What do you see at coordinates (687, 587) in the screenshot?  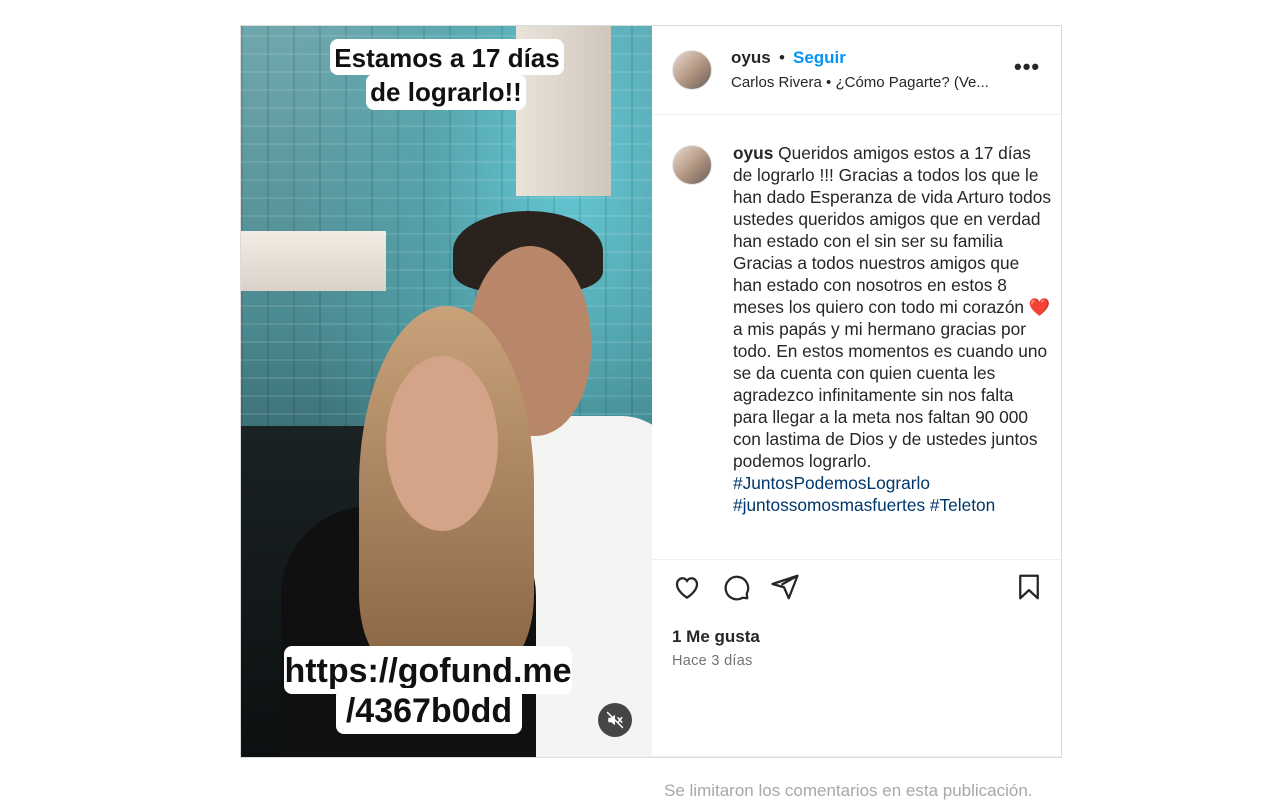 I see `heart-icon` at bounding box center [687, 587].